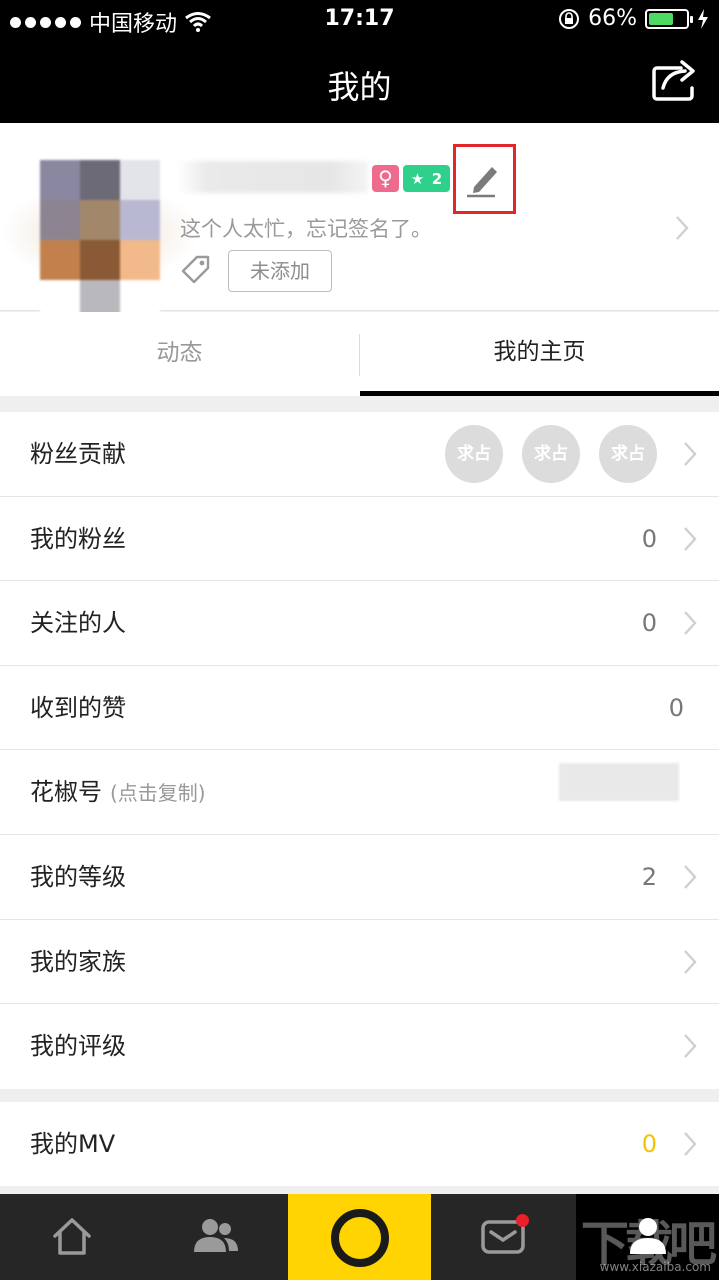  I want to click on home-icon, so click(72, 1236).